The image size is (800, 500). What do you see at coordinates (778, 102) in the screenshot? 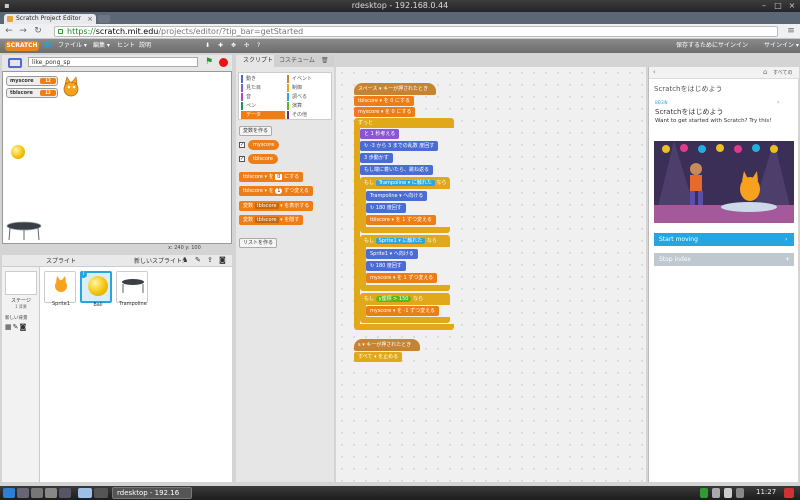
I see `tips-arrow-icon: ›` at bounding box center [778, 102].